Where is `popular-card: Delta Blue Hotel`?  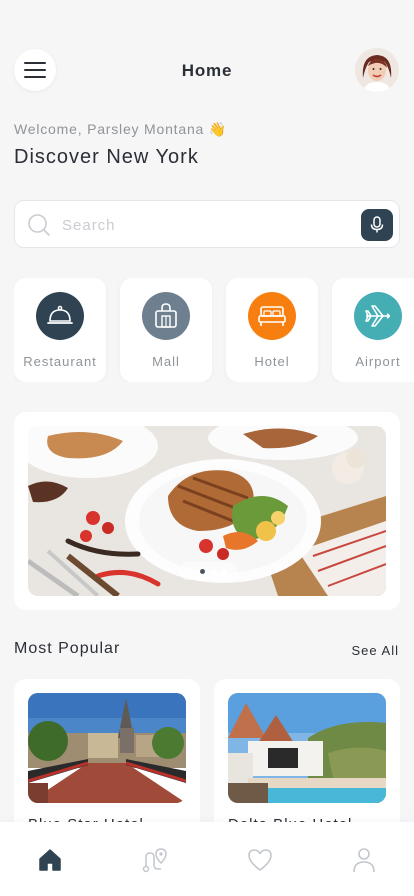 popular-card: Delta Blue Hotel is located at coordinates (307, 759).